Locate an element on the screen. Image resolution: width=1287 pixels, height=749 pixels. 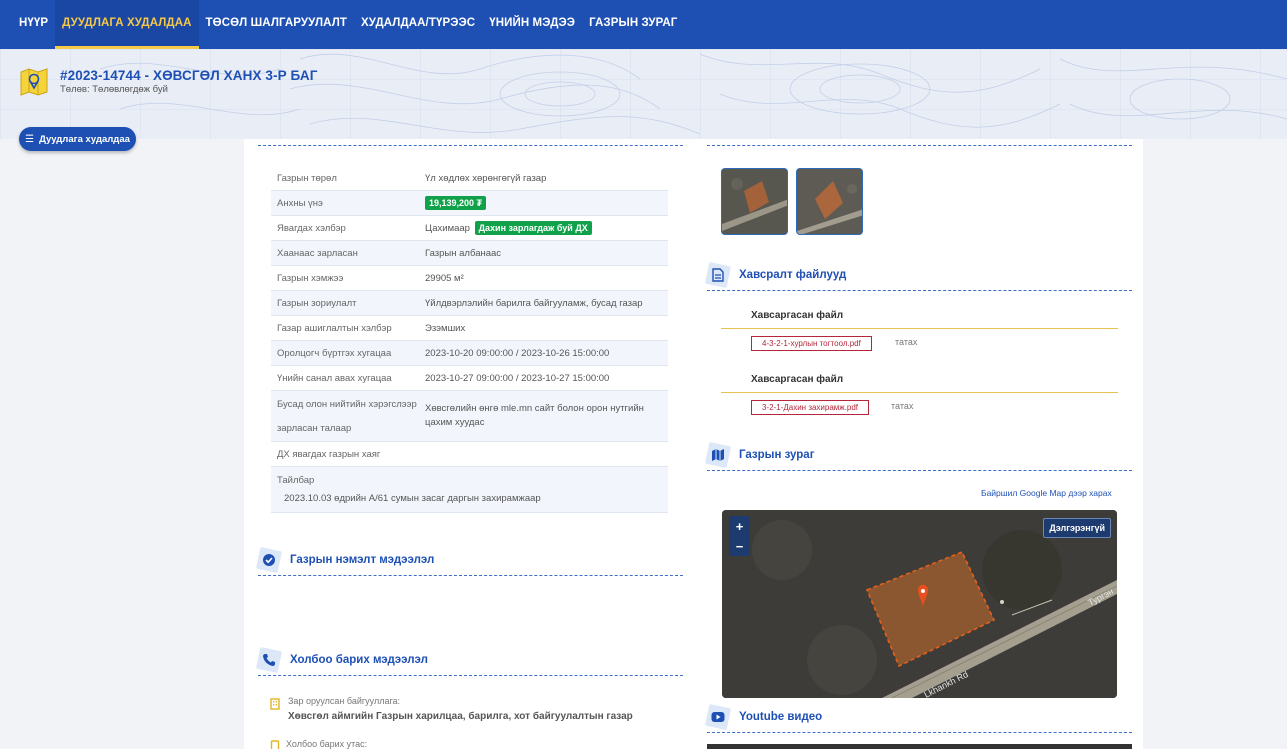
document-icon is located at coordinates (718, 275).